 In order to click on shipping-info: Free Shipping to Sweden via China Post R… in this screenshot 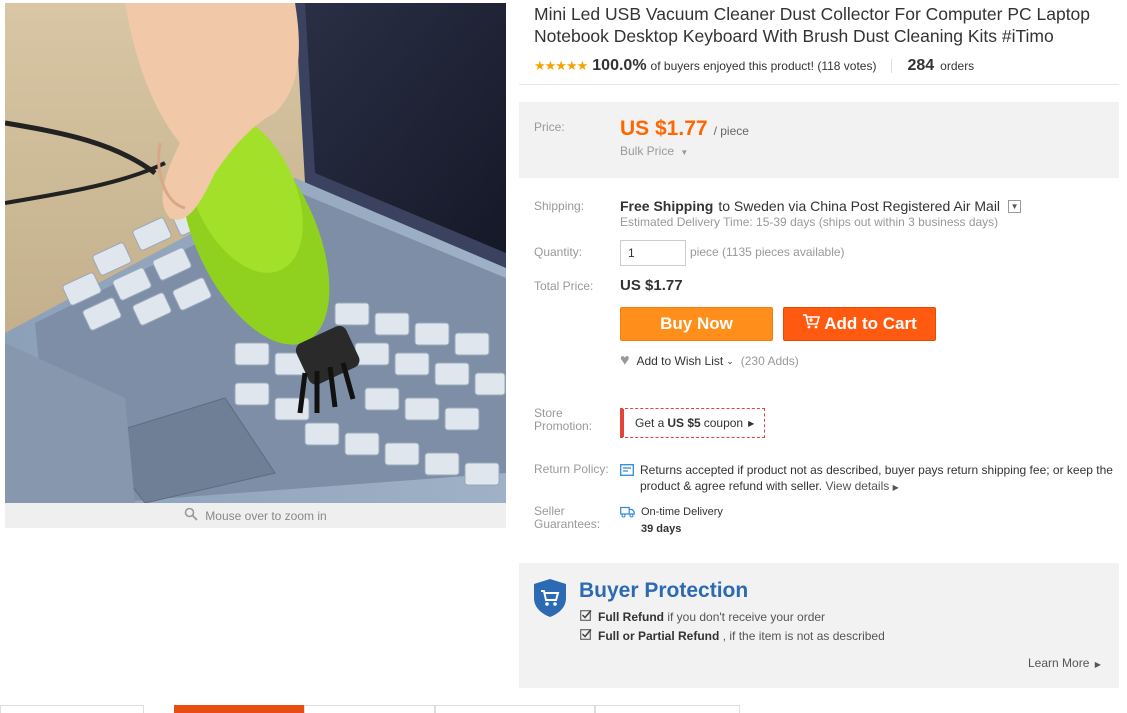, I will do `click(821, 206)`.